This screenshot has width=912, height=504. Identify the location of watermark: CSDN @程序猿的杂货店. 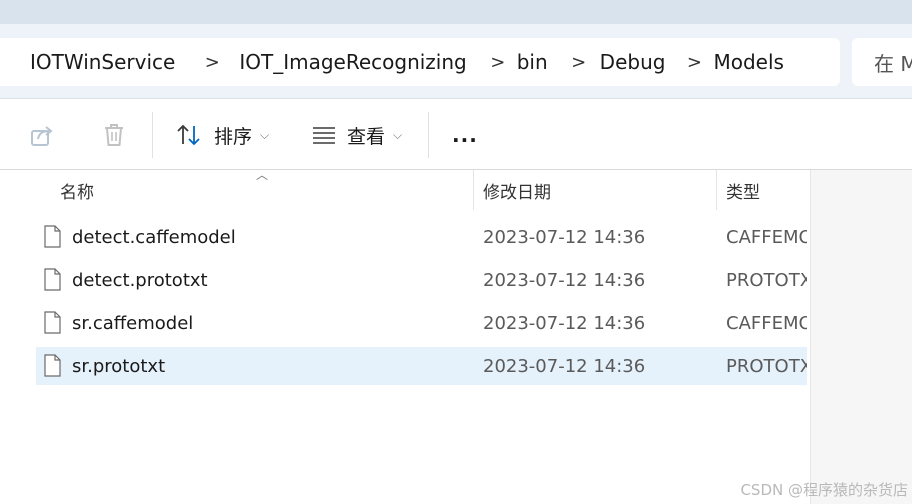
(824, 490).